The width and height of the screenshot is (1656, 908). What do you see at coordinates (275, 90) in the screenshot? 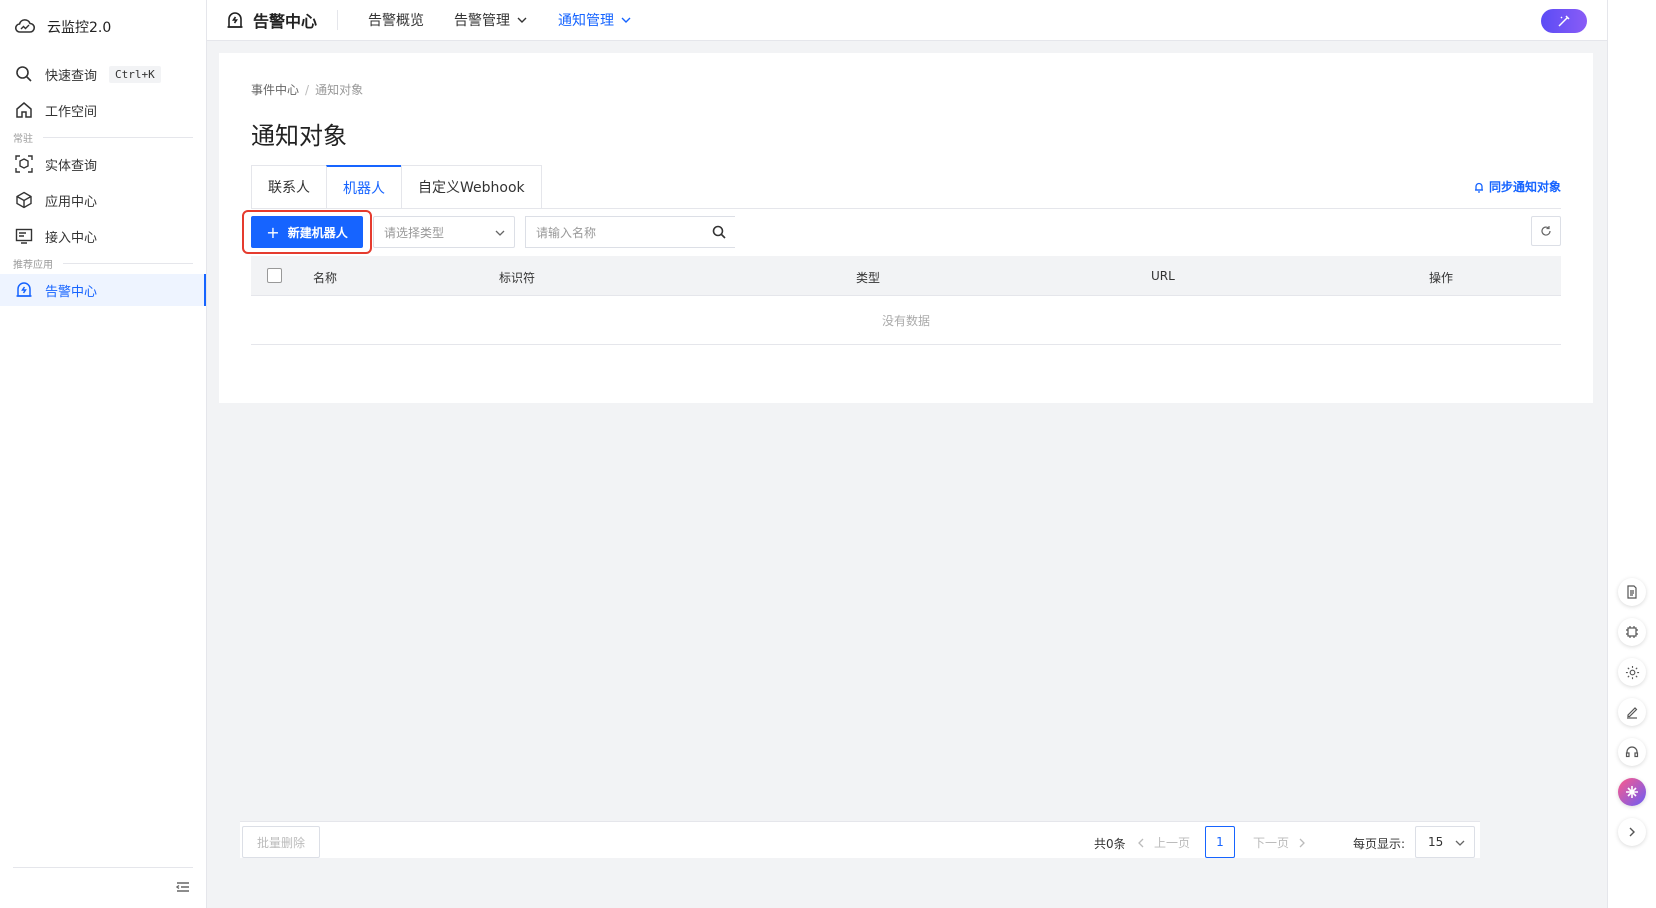
I see `breadcrumb-event-center: 事件中心` at bounding box center [275, 90].